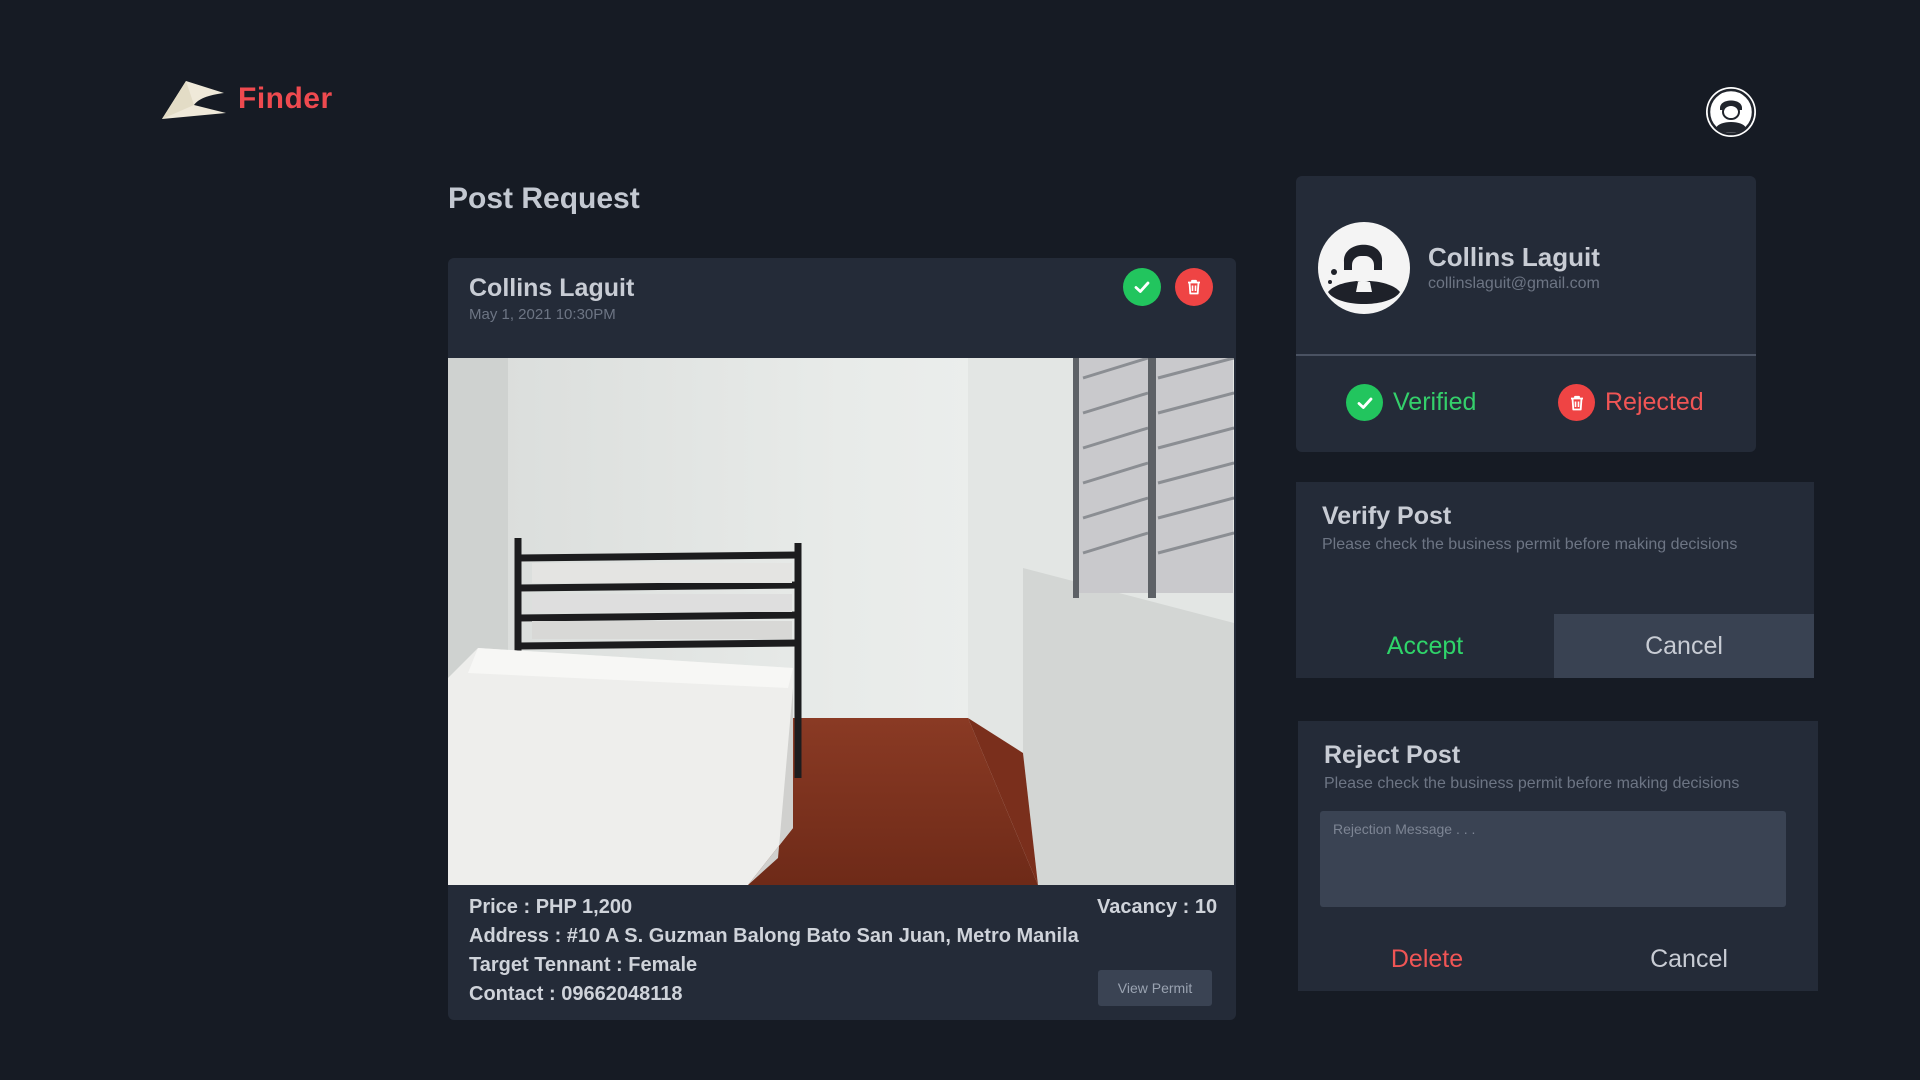  I want to click on paper-plane-logo-icon, so click(194, 100).